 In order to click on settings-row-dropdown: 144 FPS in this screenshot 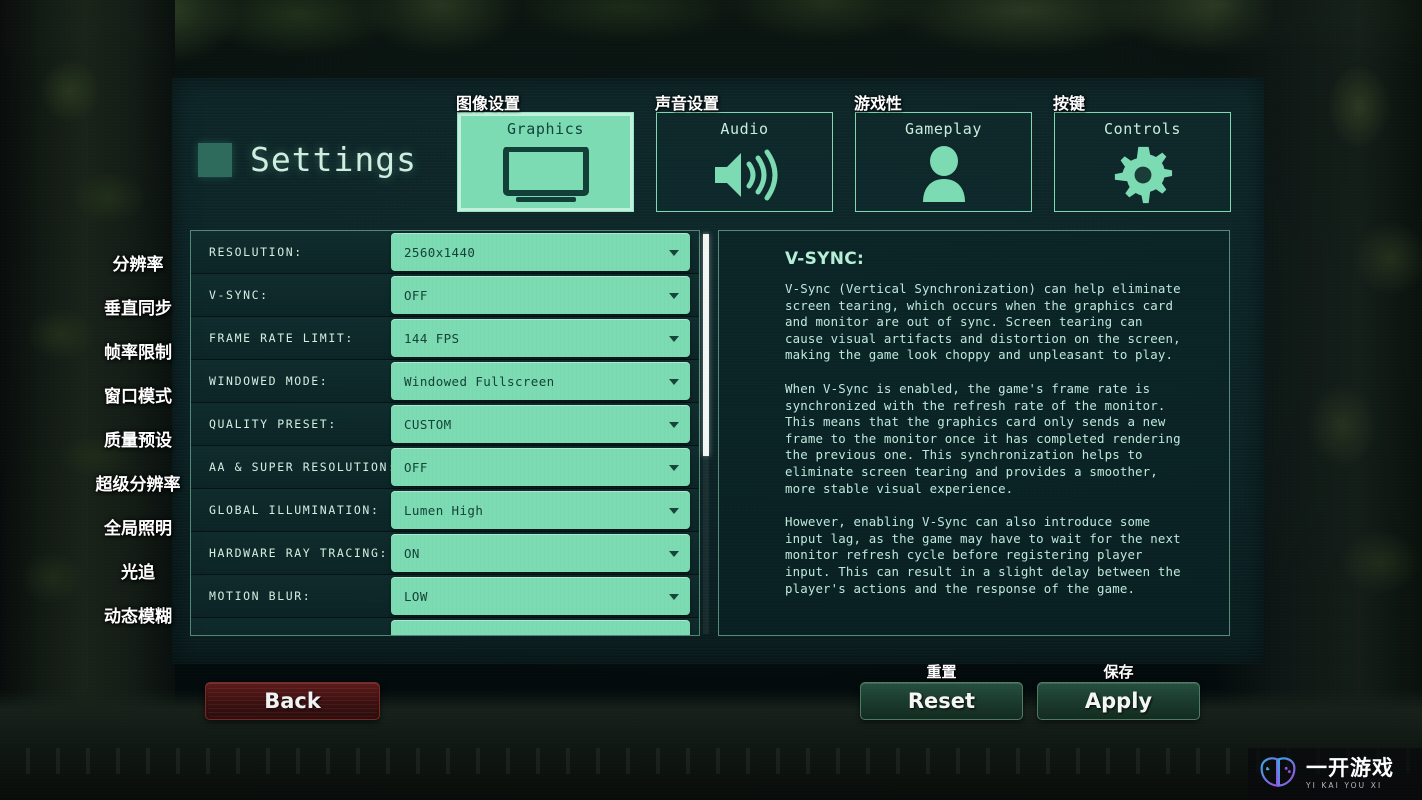, I will do `click(540, 338)`.